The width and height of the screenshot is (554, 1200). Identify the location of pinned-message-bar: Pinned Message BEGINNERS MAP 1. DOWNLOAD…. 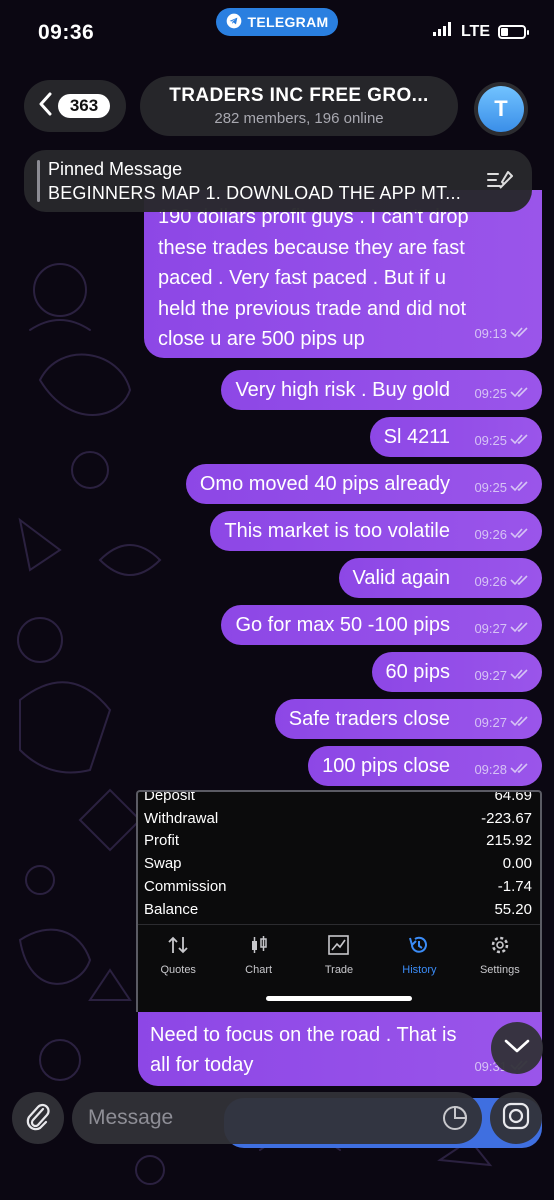
(278, 181).